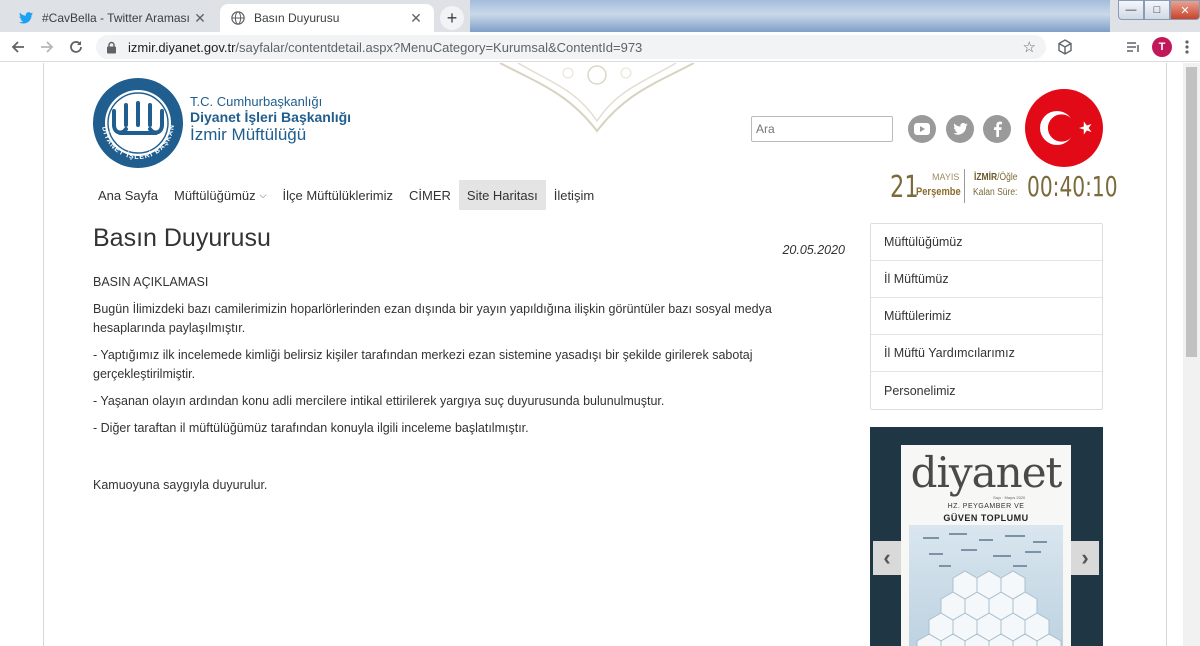  Describe the element at coordinates (1029, 47) in the screenshot. I see `bookmark-star-icon: ☆` at that location.